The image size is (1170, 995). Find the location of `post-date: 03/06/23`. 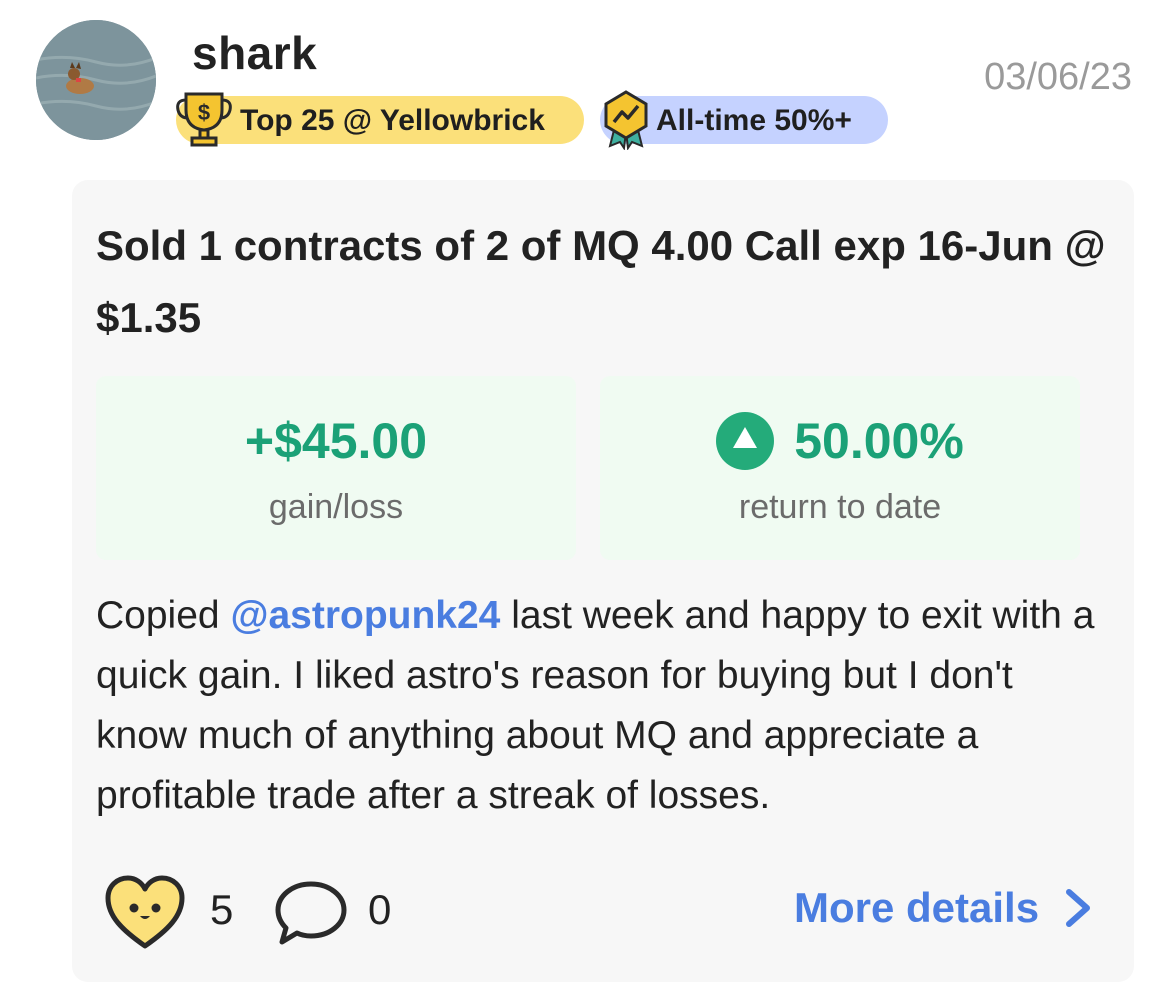

post-date: 03/06/23 is located at coordinates (1058, 77).